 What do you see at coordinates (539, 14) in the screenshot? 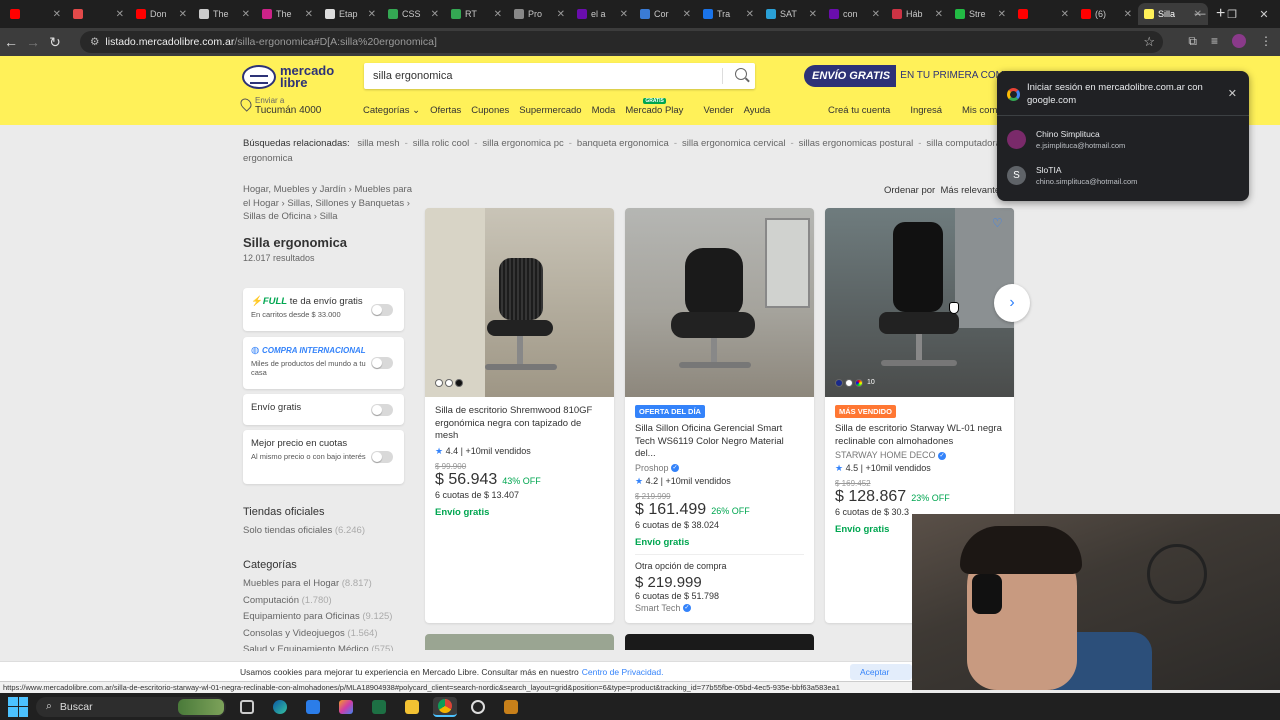
I see `browser-tab: Pro ✕` at bounding box center [539, 14].